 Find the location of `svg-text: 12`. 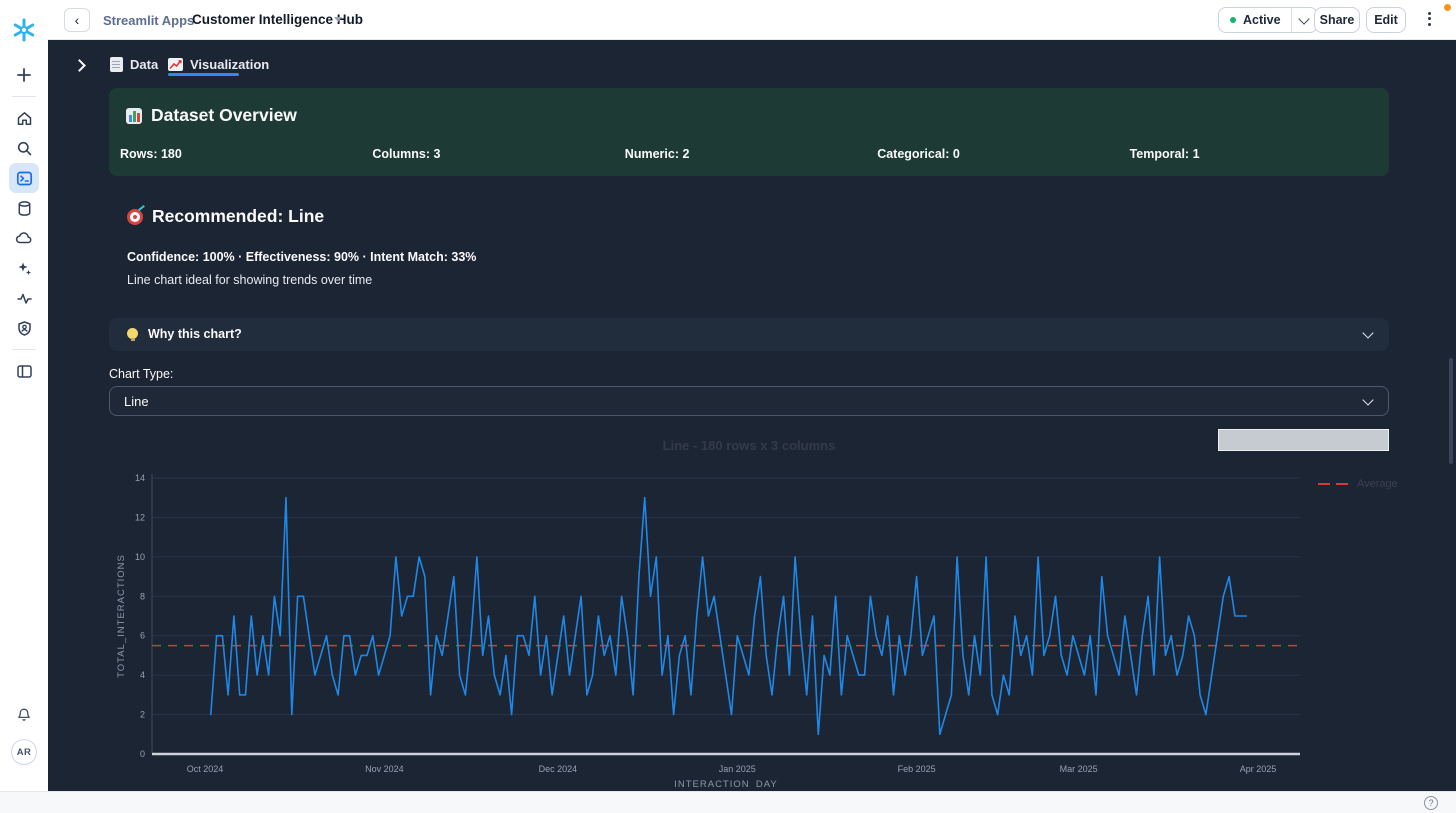

svg-text: 12 is located at coordinates (140, 517).